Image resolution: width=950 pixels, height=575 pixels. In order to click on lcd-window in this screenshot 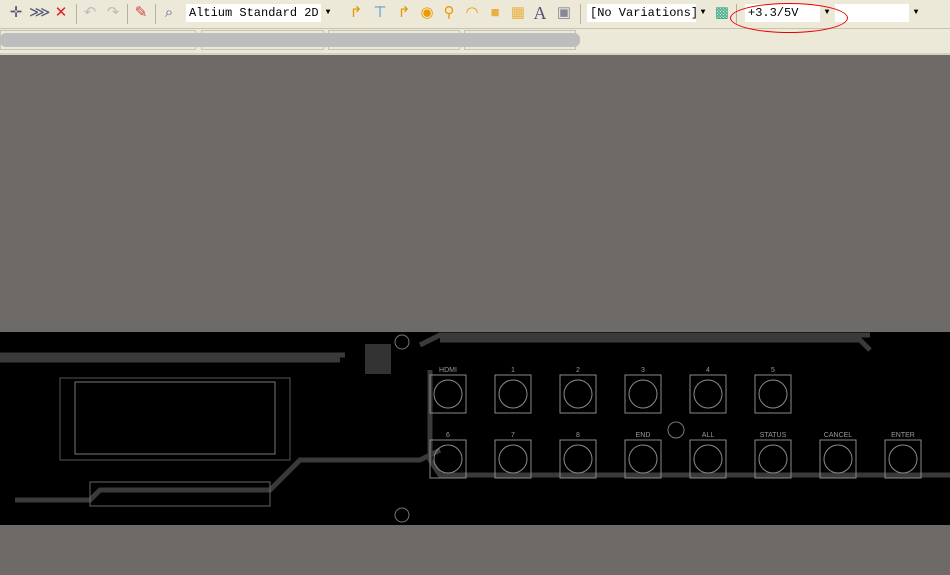, I will do `click(175, 418)`.